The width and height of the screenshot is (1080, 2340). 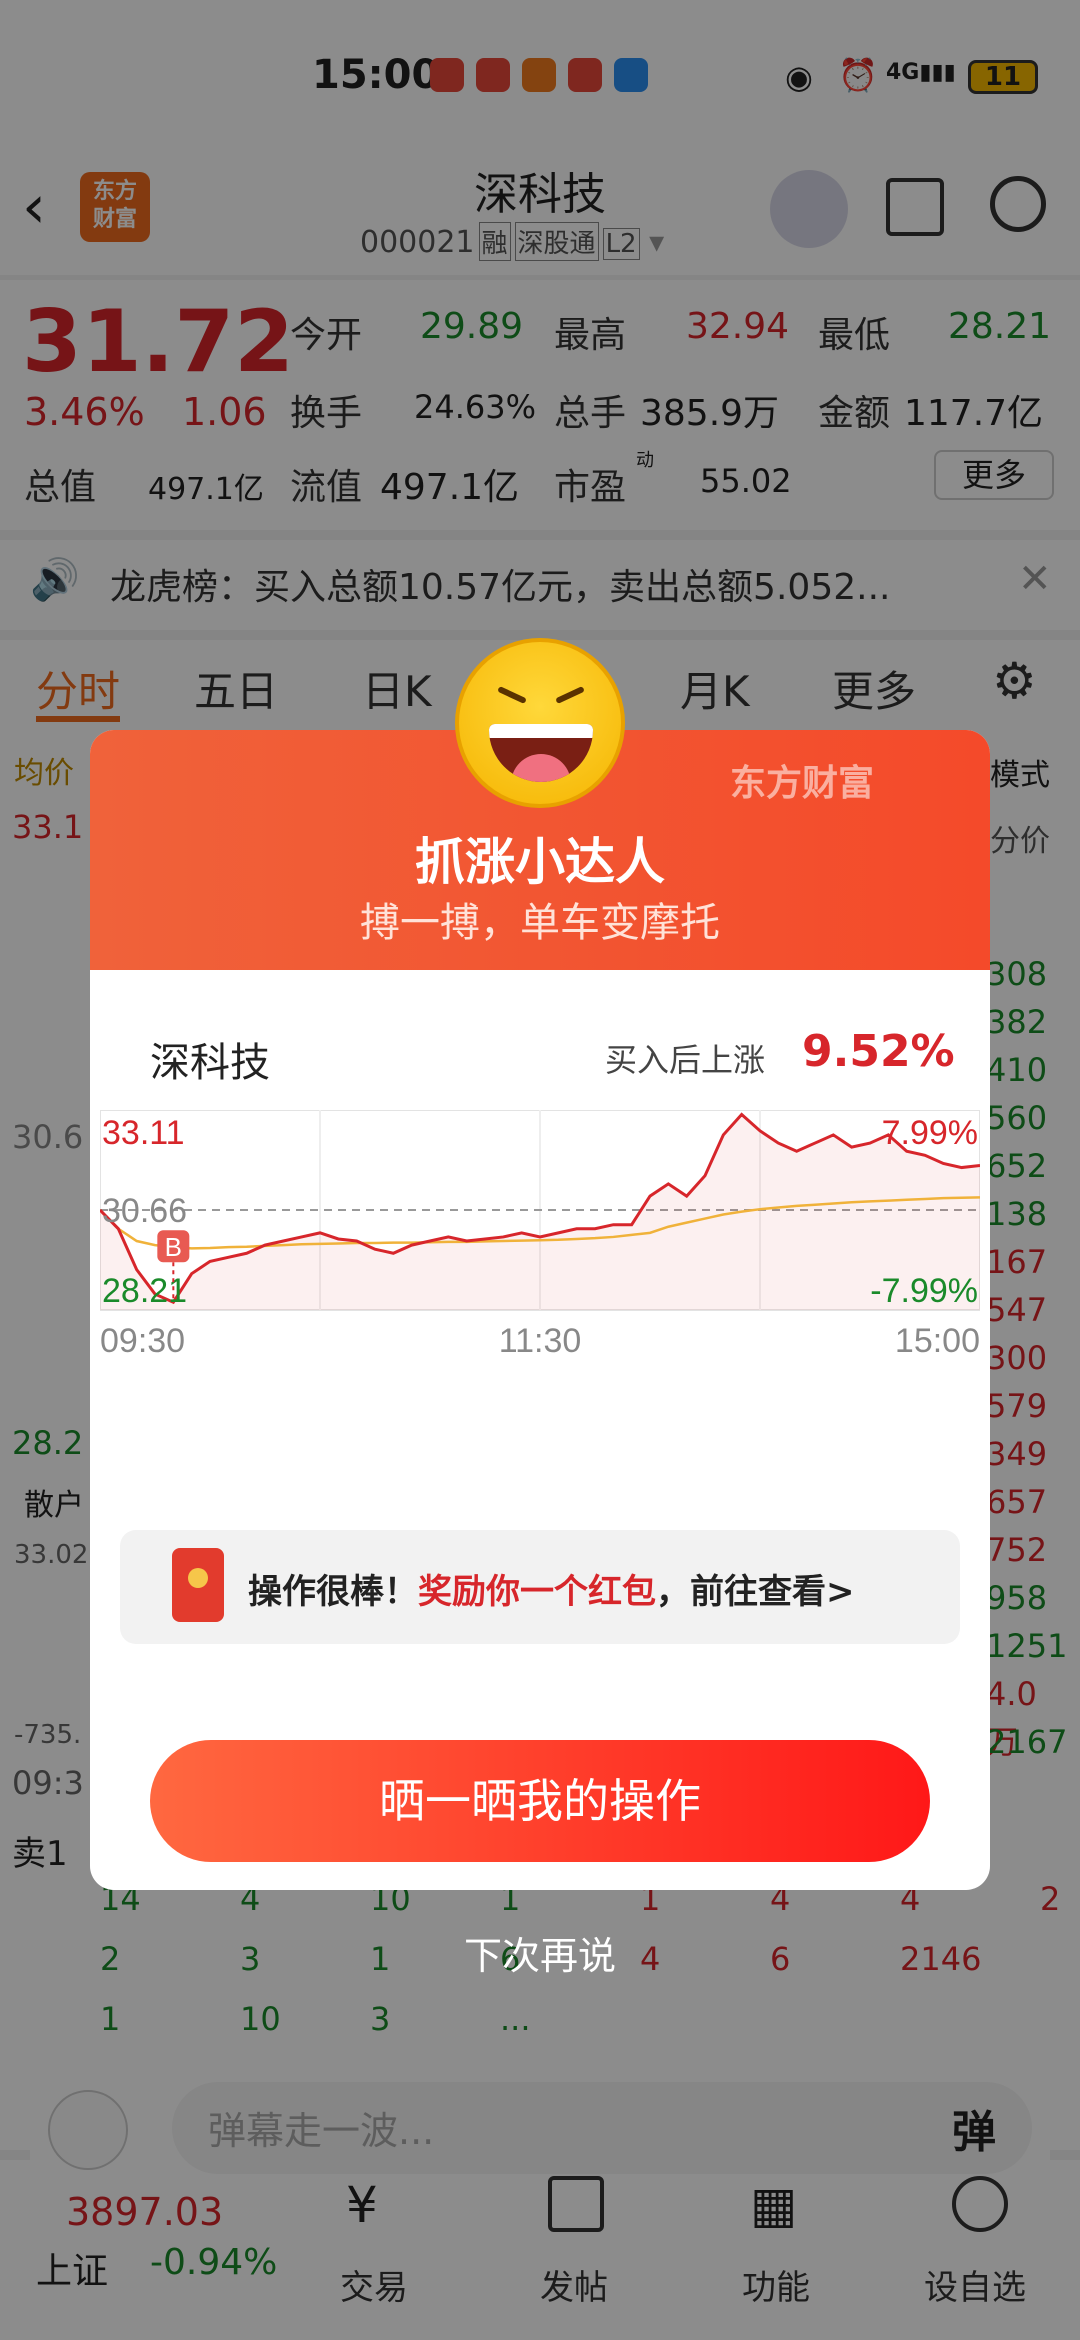 What do you see at coordinates (210, 1063) in the screenshot?
I see `dialog-stock-name: 深科技` at bounding box center [210, 1063].